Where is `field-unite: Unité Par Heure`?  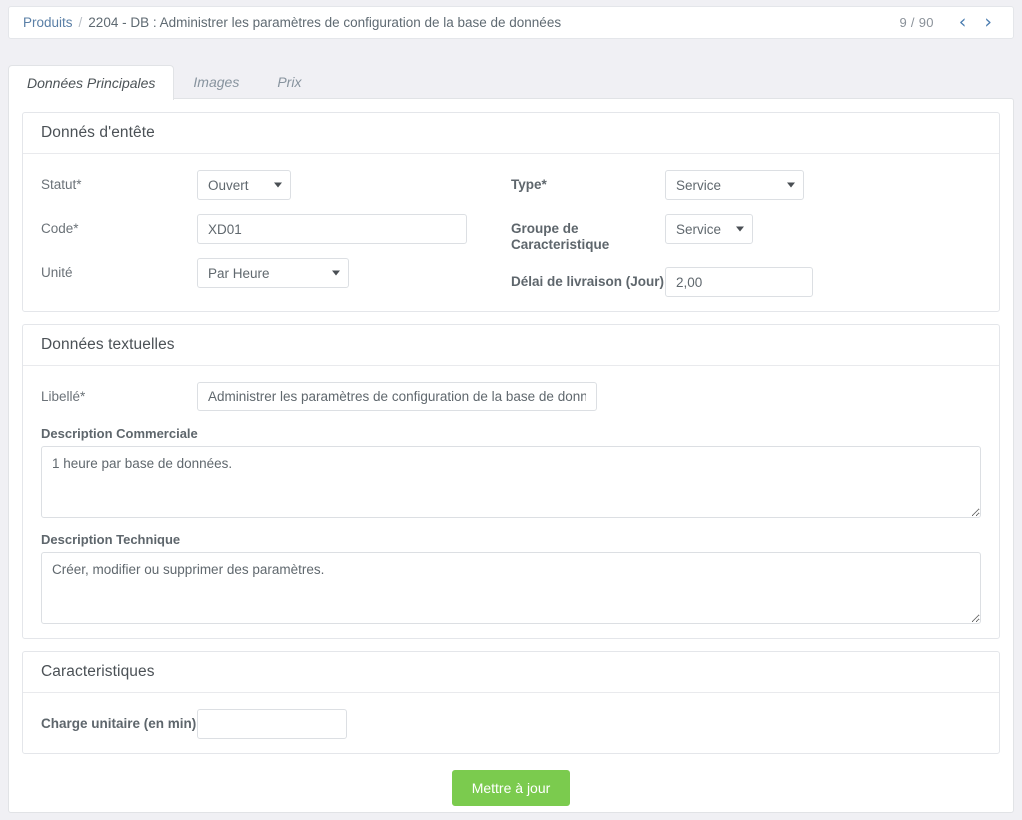
field-unite: Unité Par Heure is located at coordinates (276, 273).